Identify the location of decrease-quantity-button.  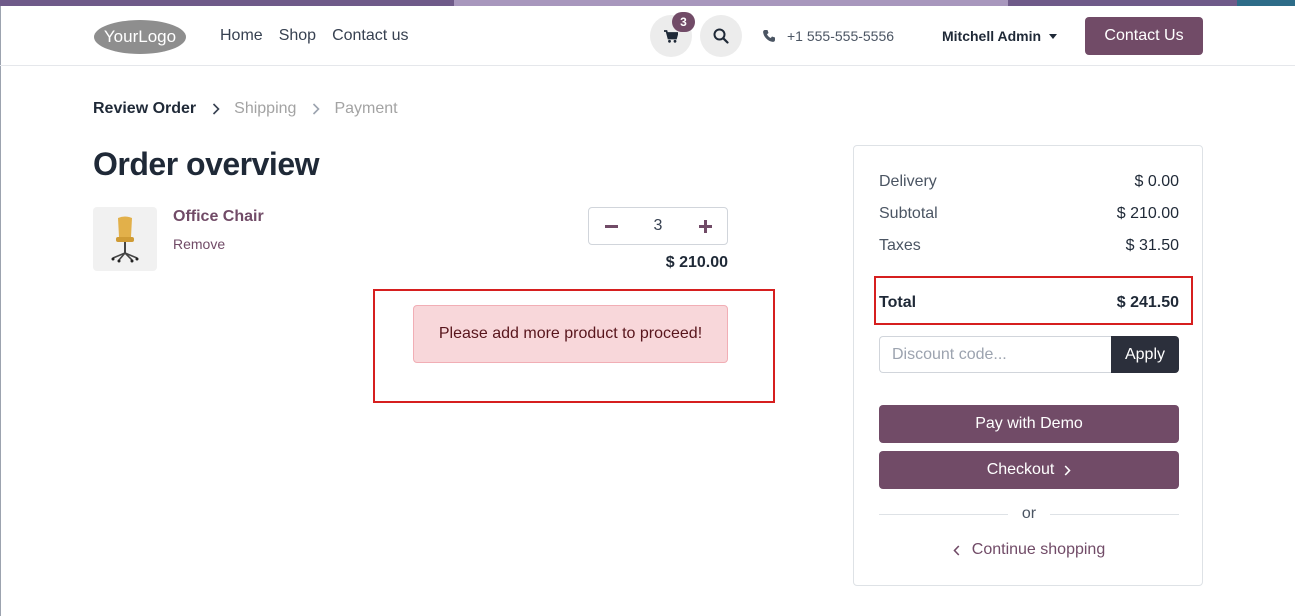
(611, 226).